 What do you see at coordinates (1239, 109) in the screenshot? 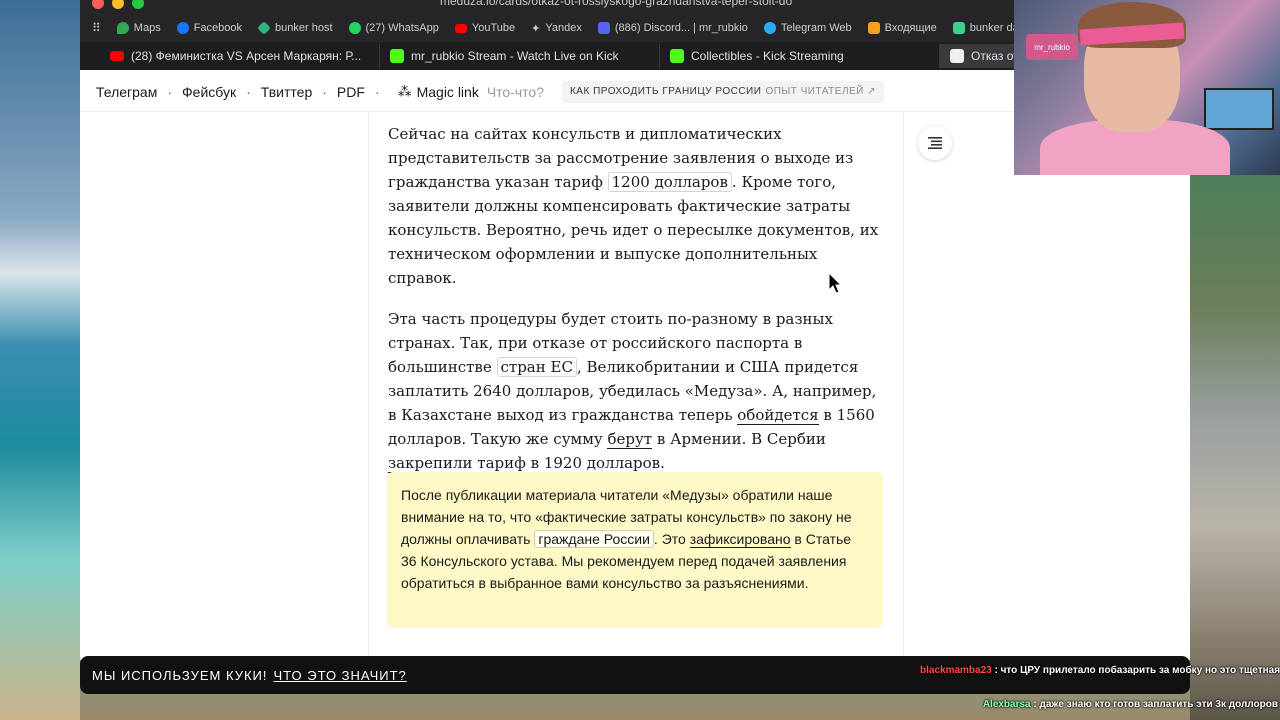
I see `monitor-in-background` at bounding box center [1239, 109].